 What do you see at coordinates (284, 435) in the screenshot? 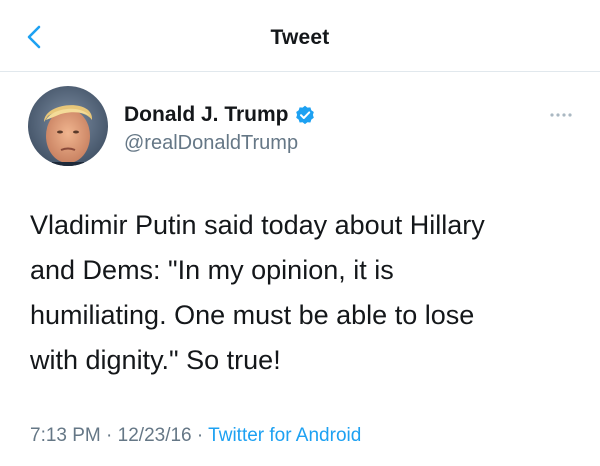
I see `tweet-source-link: Twitter for Android` at bounding box center [284, 435].